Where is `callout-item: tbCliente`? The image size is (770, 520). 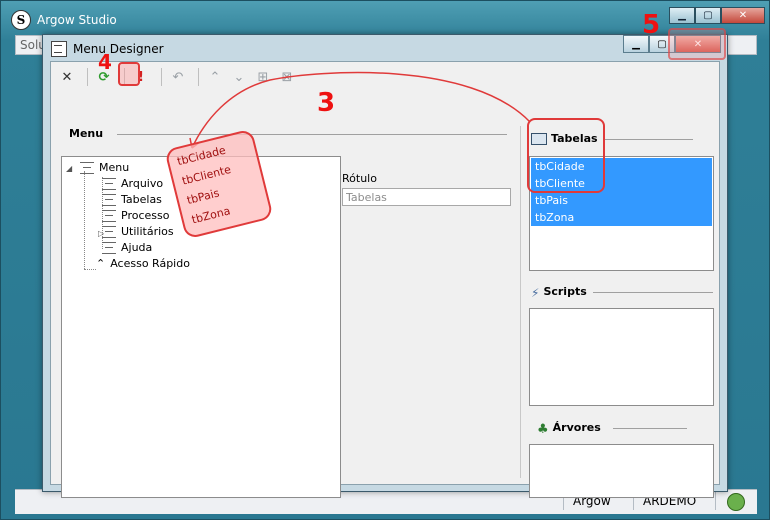 callout-item: tbCliente is located at coordinates (206, 175).